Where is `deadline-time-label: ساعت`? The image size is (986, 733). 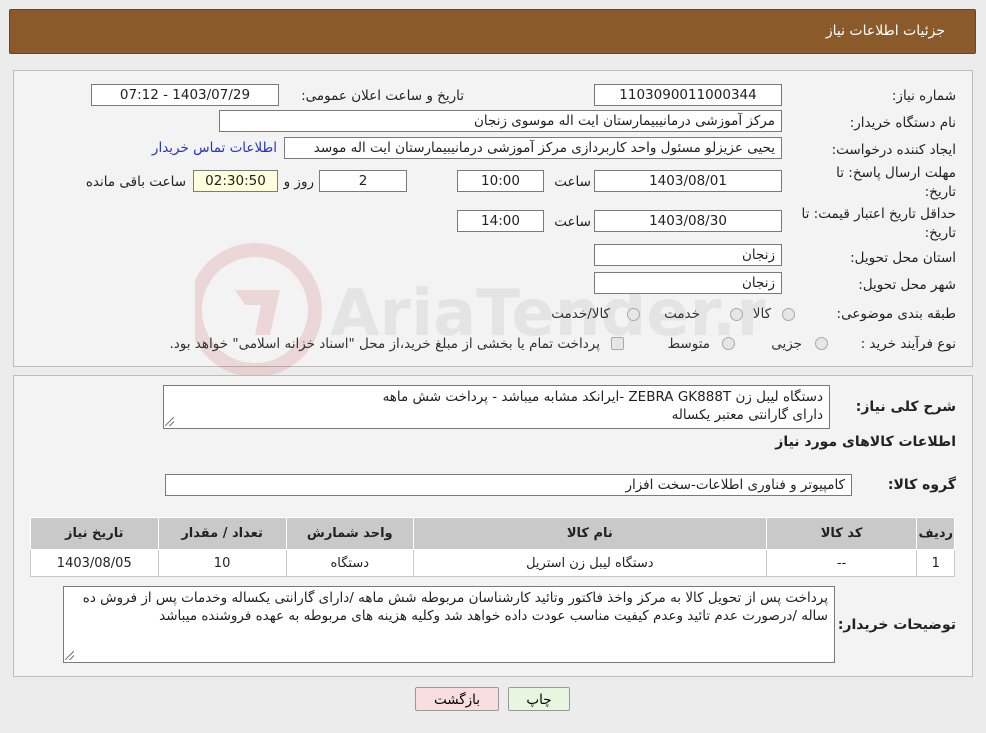
deadline-time-label: ساعت is located at coordinates (572, 182).